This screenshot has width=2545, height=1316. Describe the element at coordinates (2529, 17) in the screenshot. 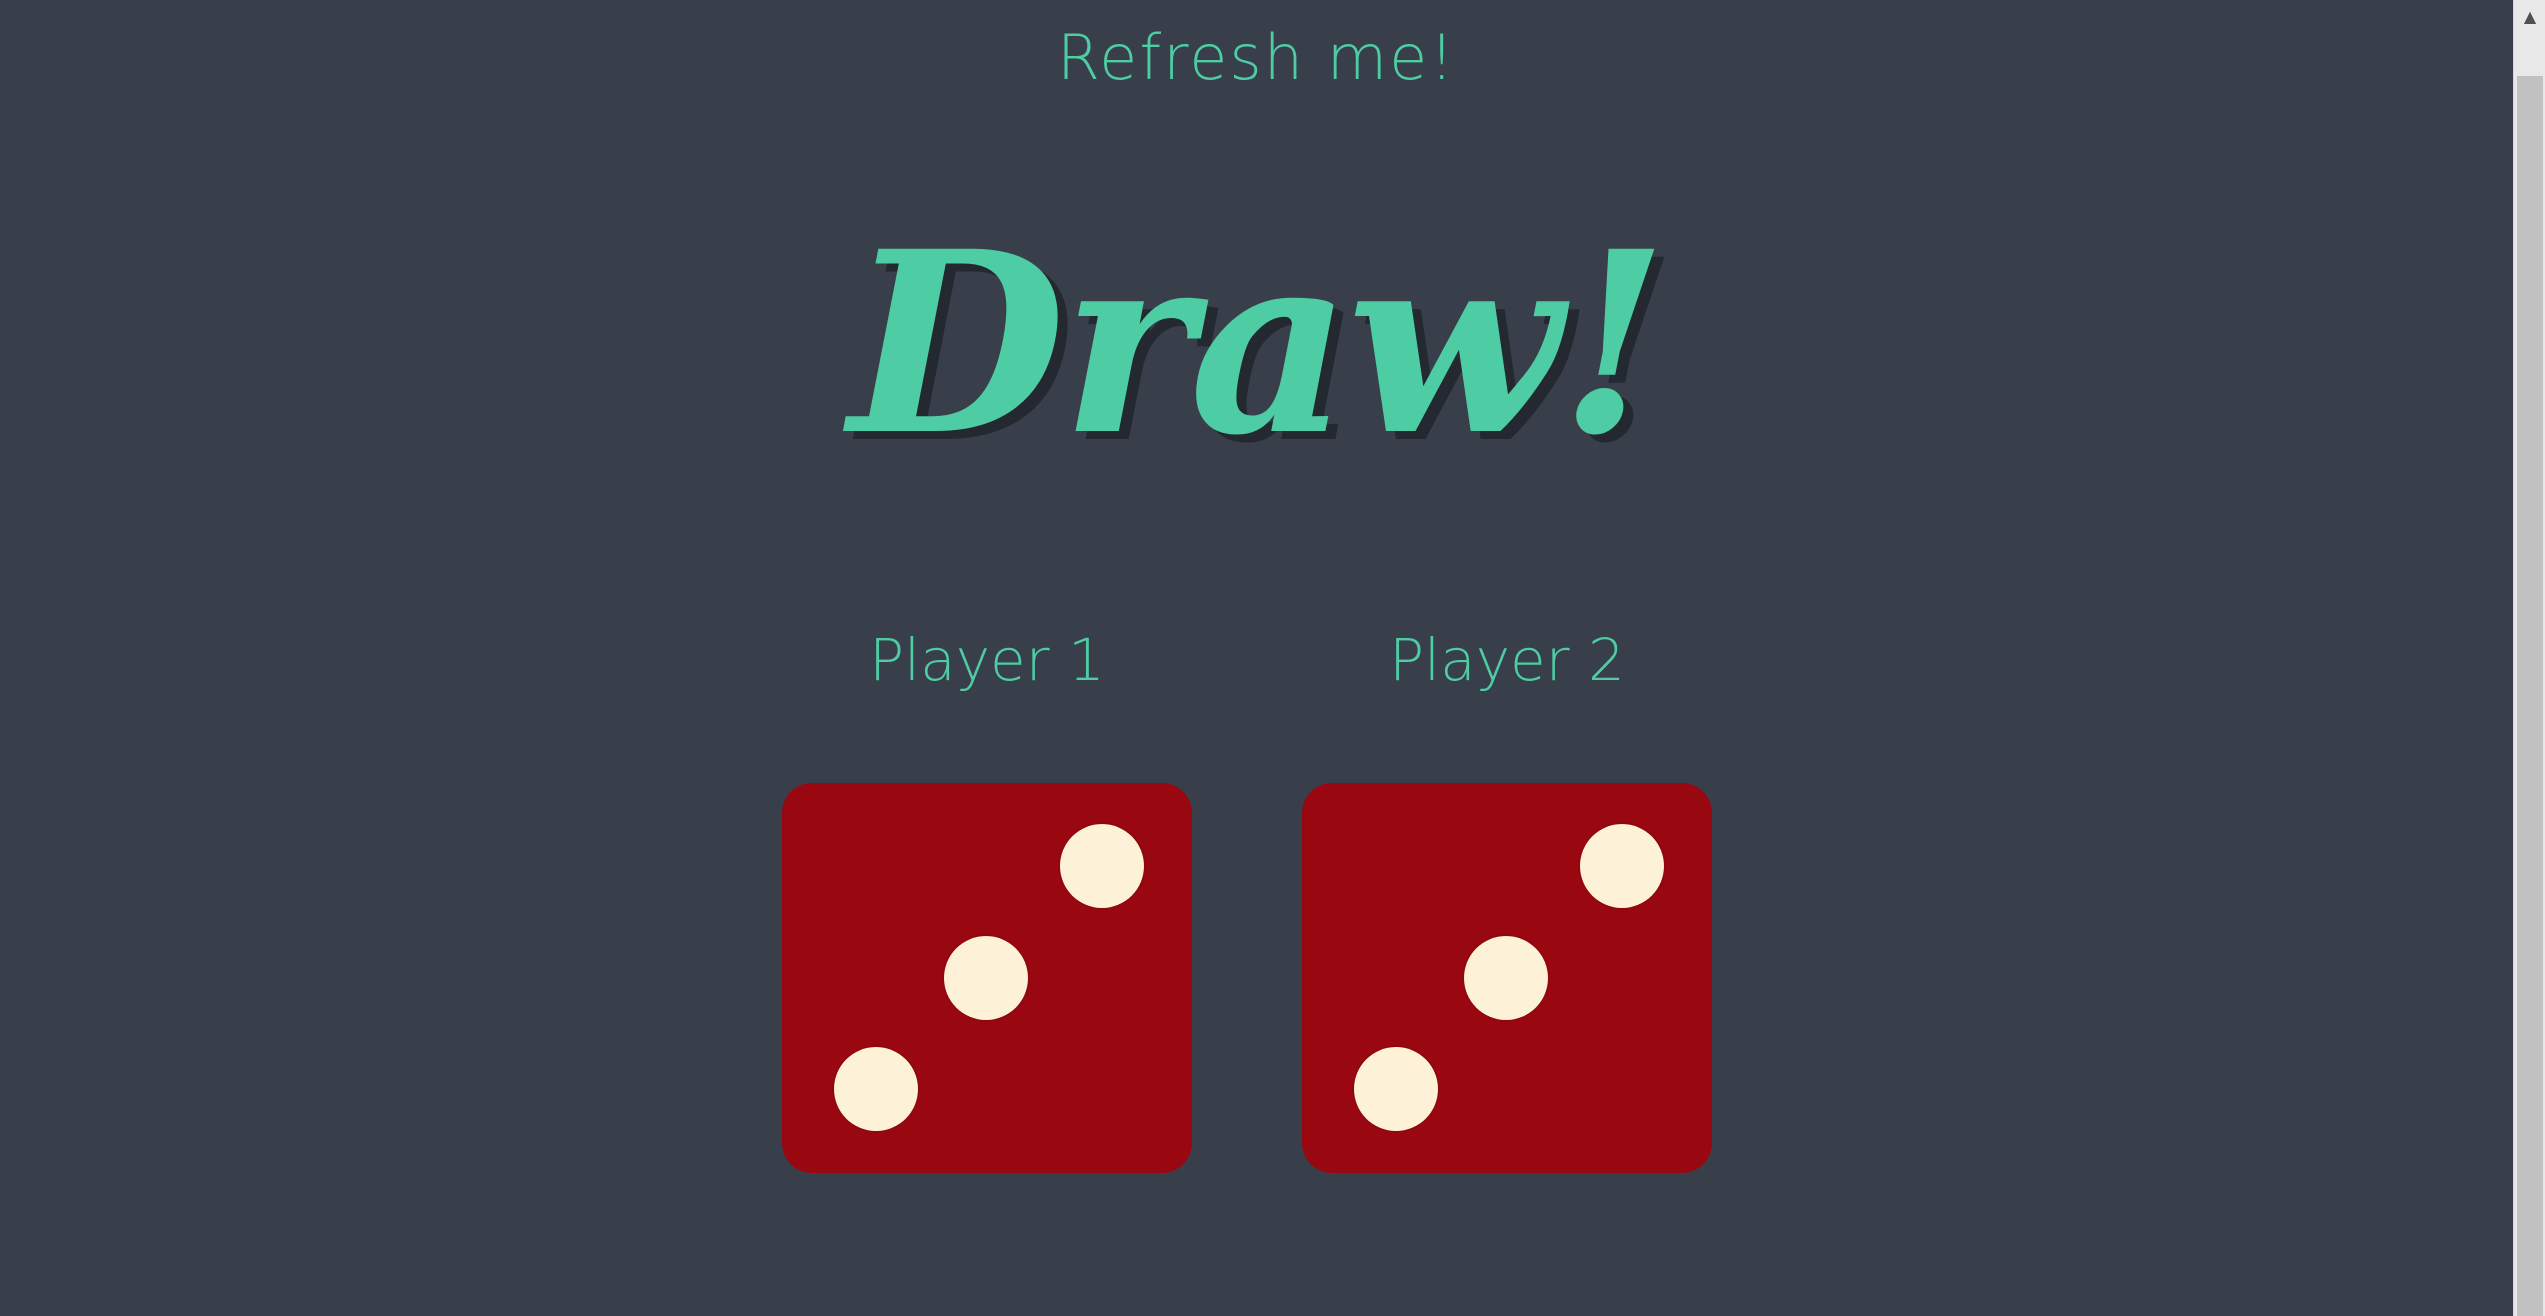

I see `scroll-up-icon: ▲` at that location.